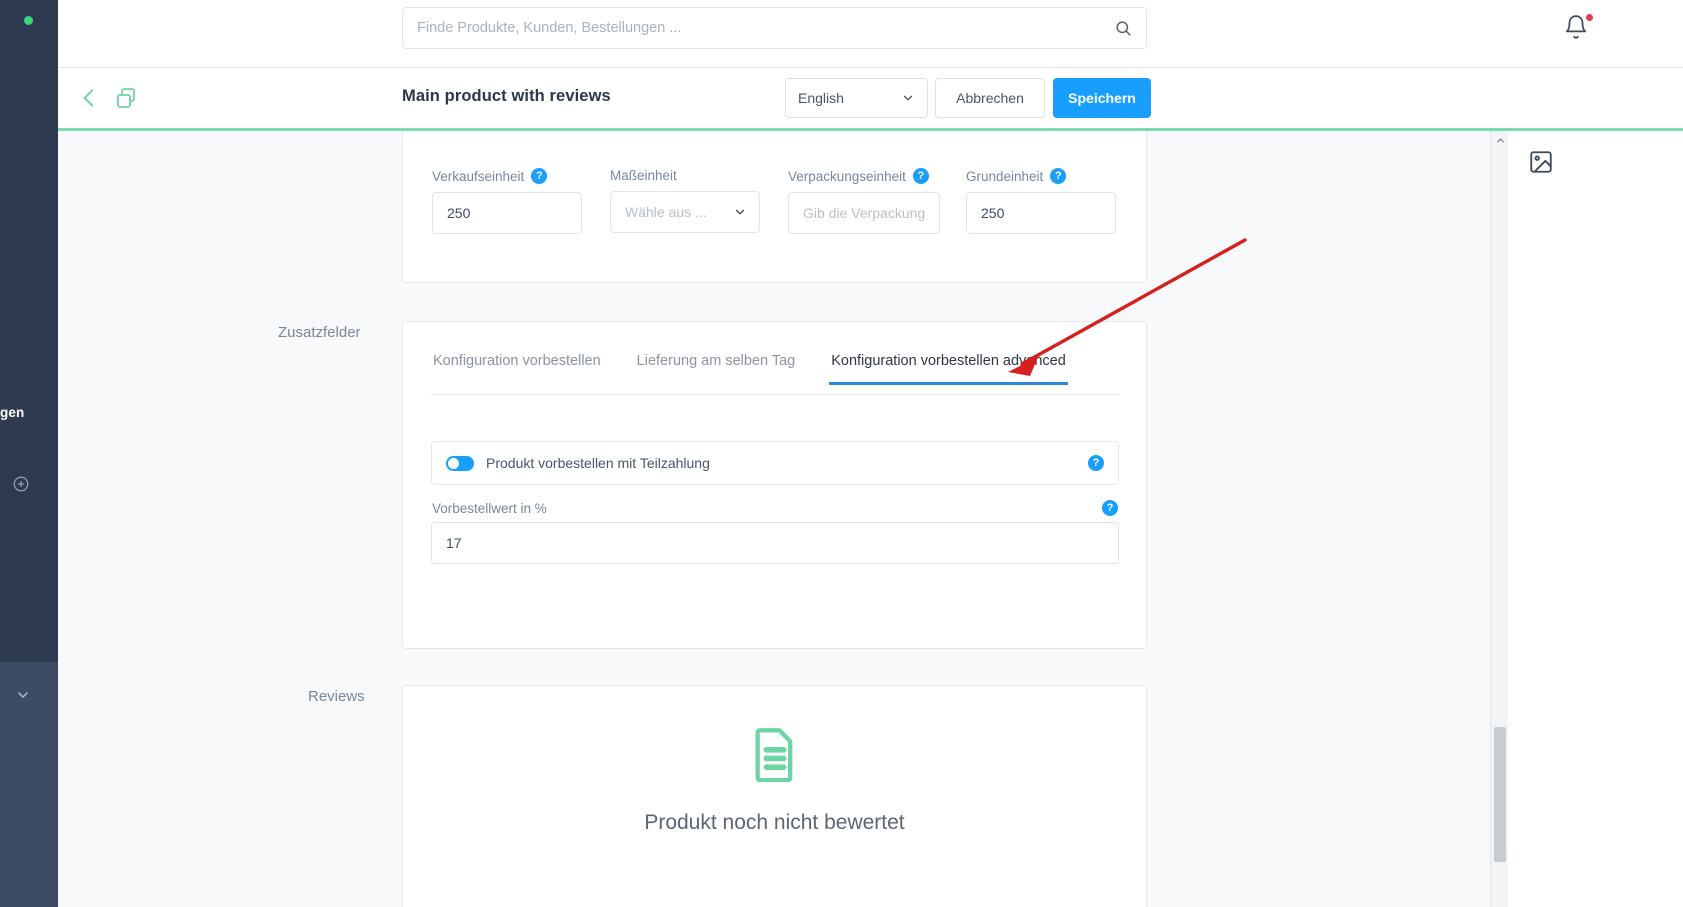  Describe the element at coordinates (507, 213) in the screenshot. I see `verkaufseinheit-input` at that location.